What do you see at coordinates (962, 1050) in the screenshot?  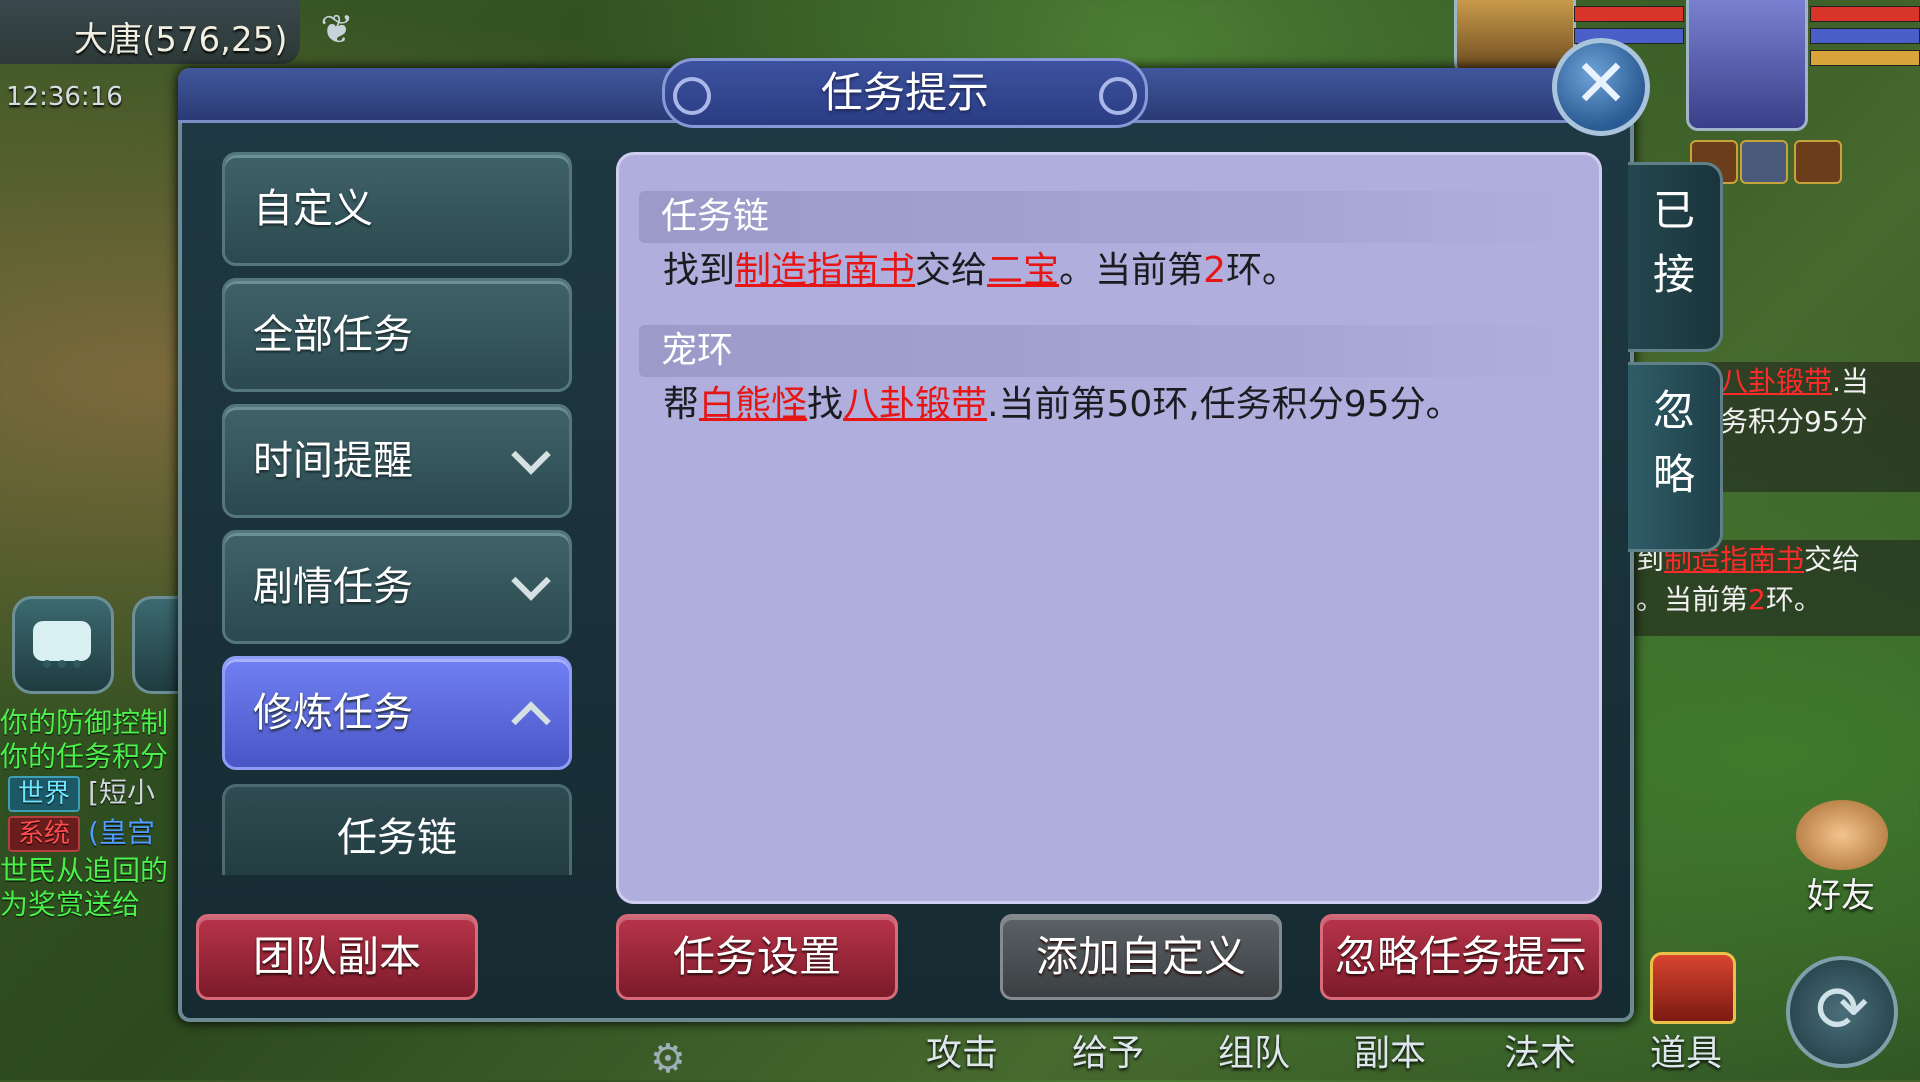 I see `attack-button: 攻击` at bounding box center [962, 1050].